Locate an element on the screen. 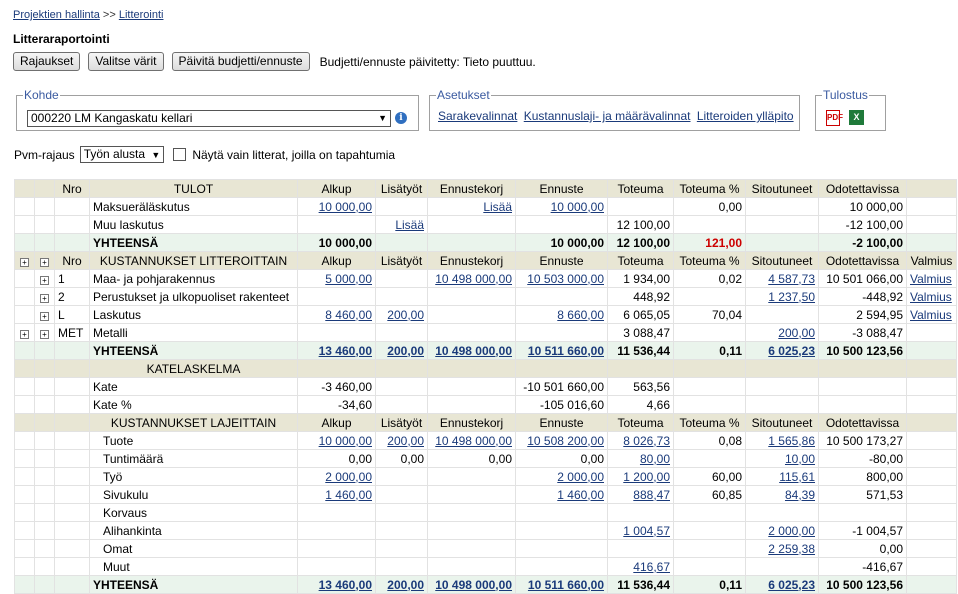 Image resolution: width=958 pixels, height=594 pixels. value-link: 2 259,38 is located at coordinates (791, 549).